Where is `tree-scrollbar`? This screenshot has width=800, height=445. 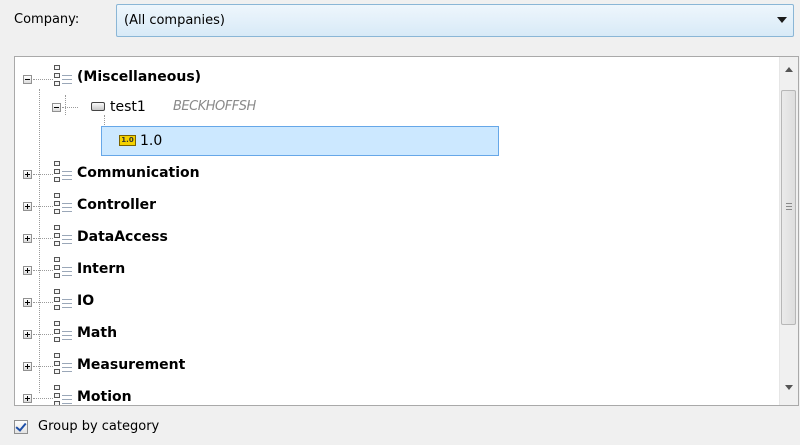
tree-scrollbar is located at coordinates (788, 231).